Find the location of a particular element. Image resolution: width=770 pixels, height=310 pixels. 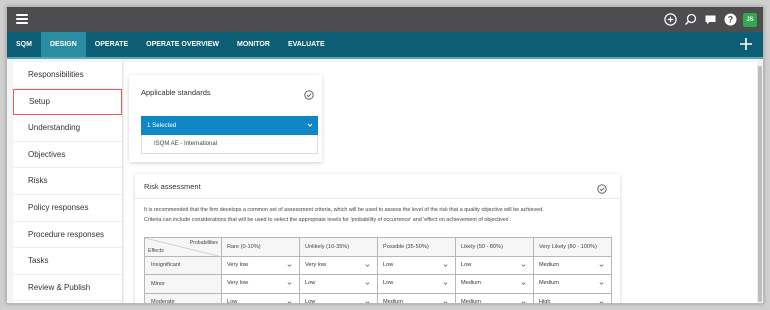

tab-evaluate: EVALUATE is located at coordinates (306, 44).